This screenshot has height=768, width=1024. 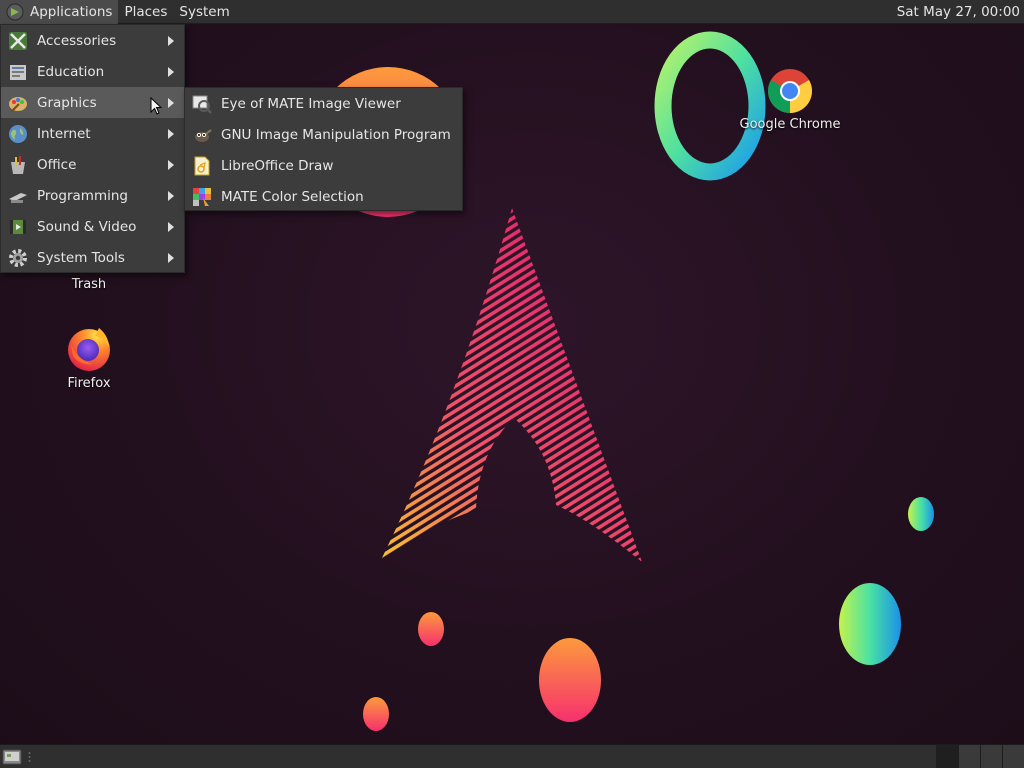 I want to click on graphics-icon, so click(x=18, y=104).